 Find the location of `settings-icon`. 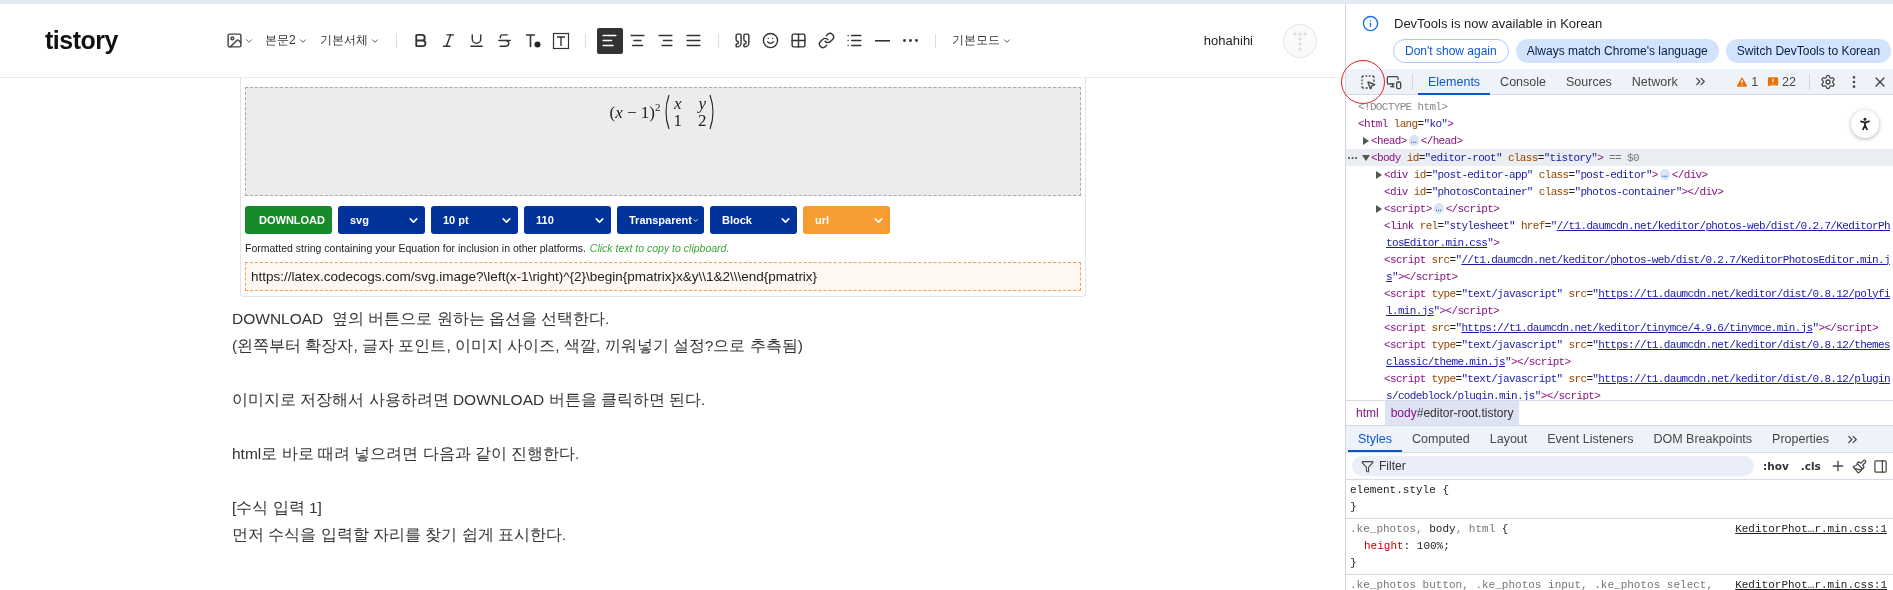

settings-icon is located at coordinates (1828, 81).